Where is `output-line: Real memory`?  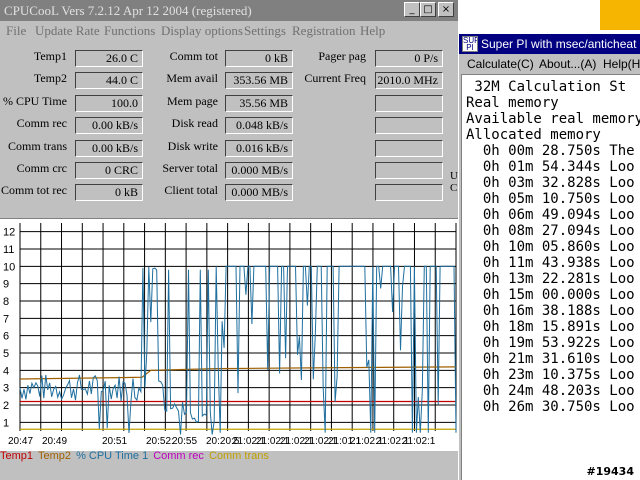
output-line: Real memory is located at coordinates (512, 103).